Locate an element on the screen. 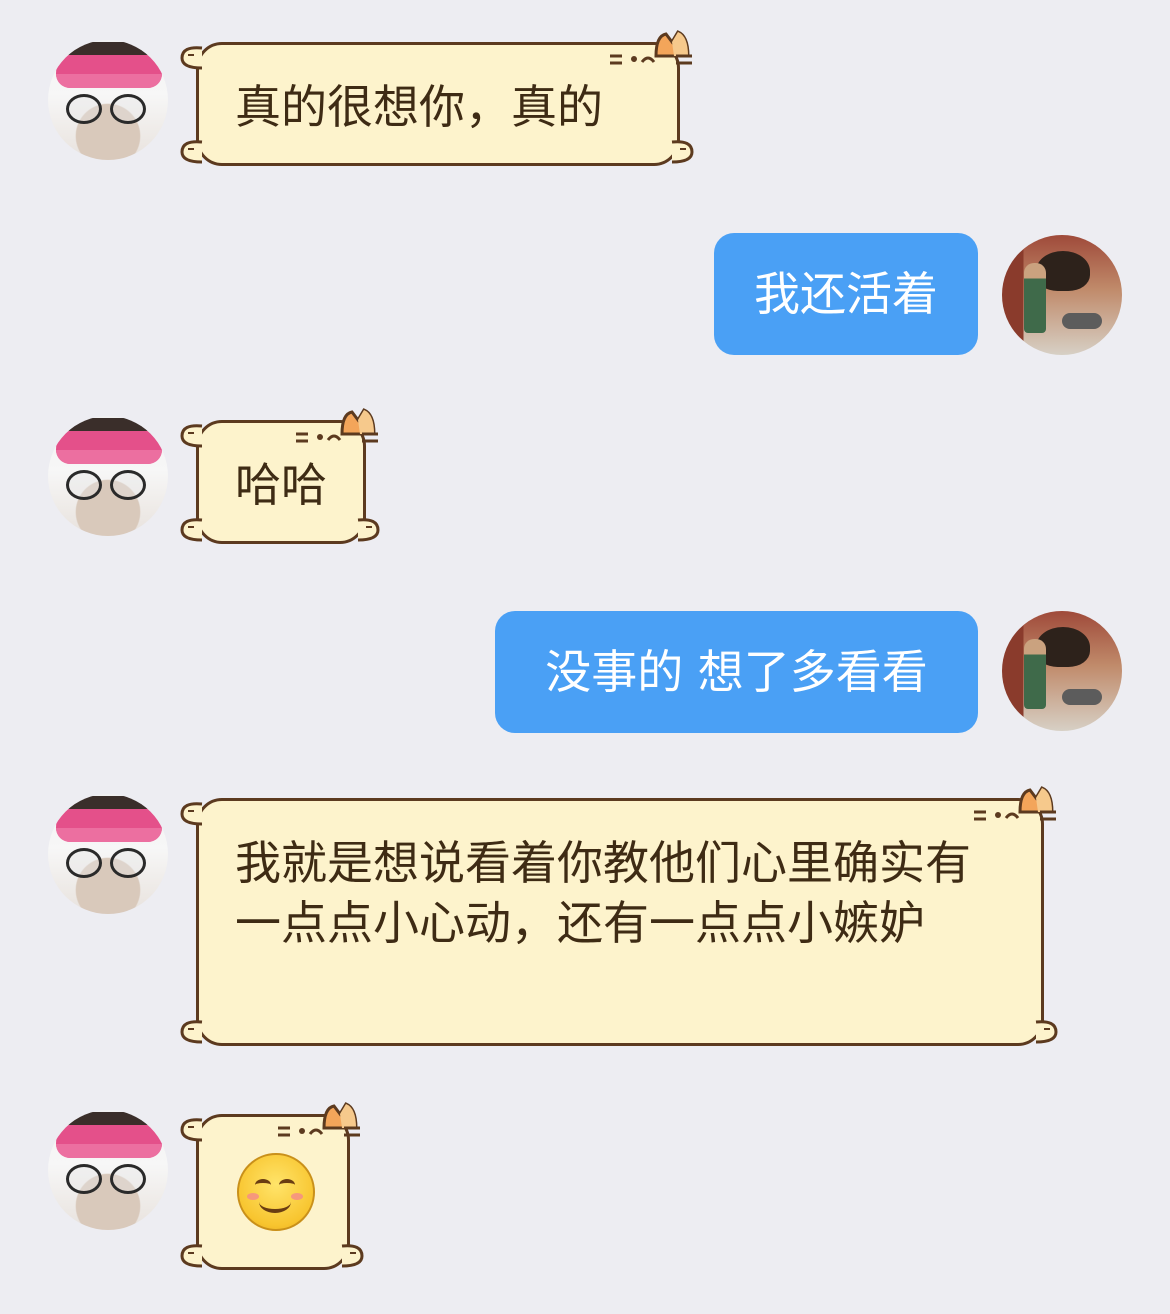 The width and height of the screenshot is (1170, 1314). message-bubble-outgoing: 没事的 想了多看看 is located at coordinates (736, 672).